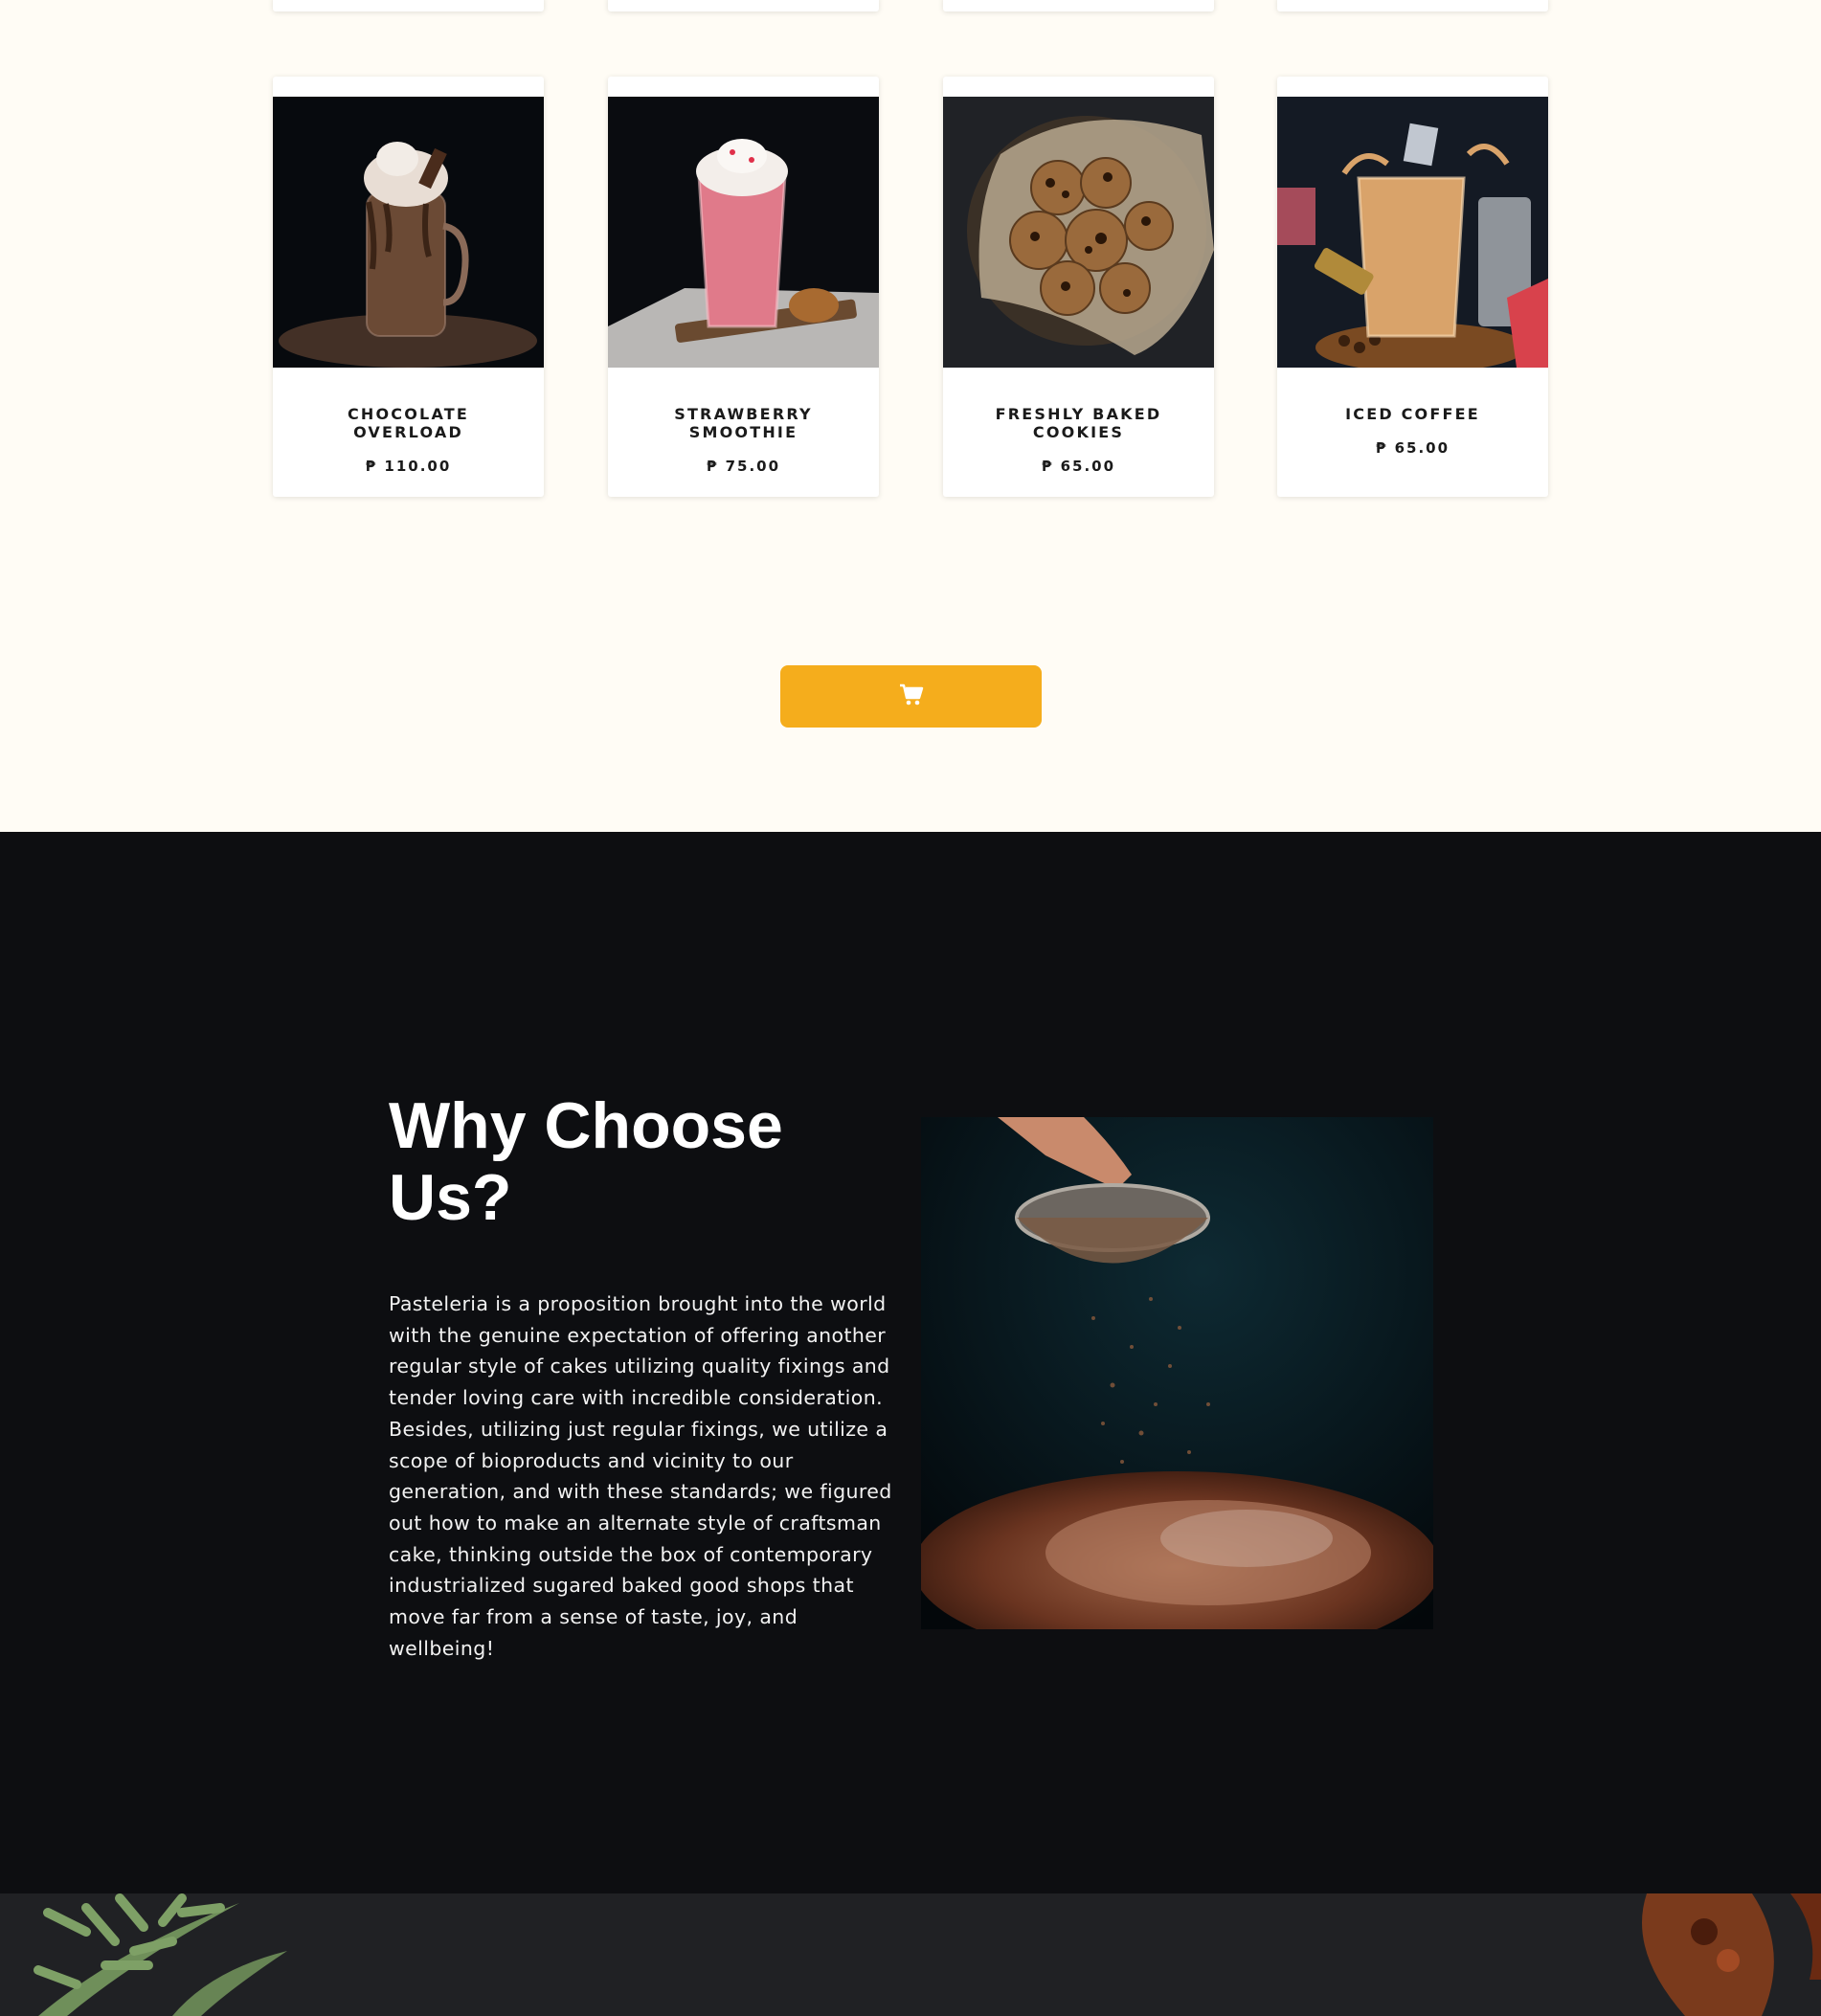 The image size is (1821, 2016). What do you see at coordinates (1412, 414) in the screenshot?
I see `product-name: ICED COFFEE` at bounding box center [1412, 414].